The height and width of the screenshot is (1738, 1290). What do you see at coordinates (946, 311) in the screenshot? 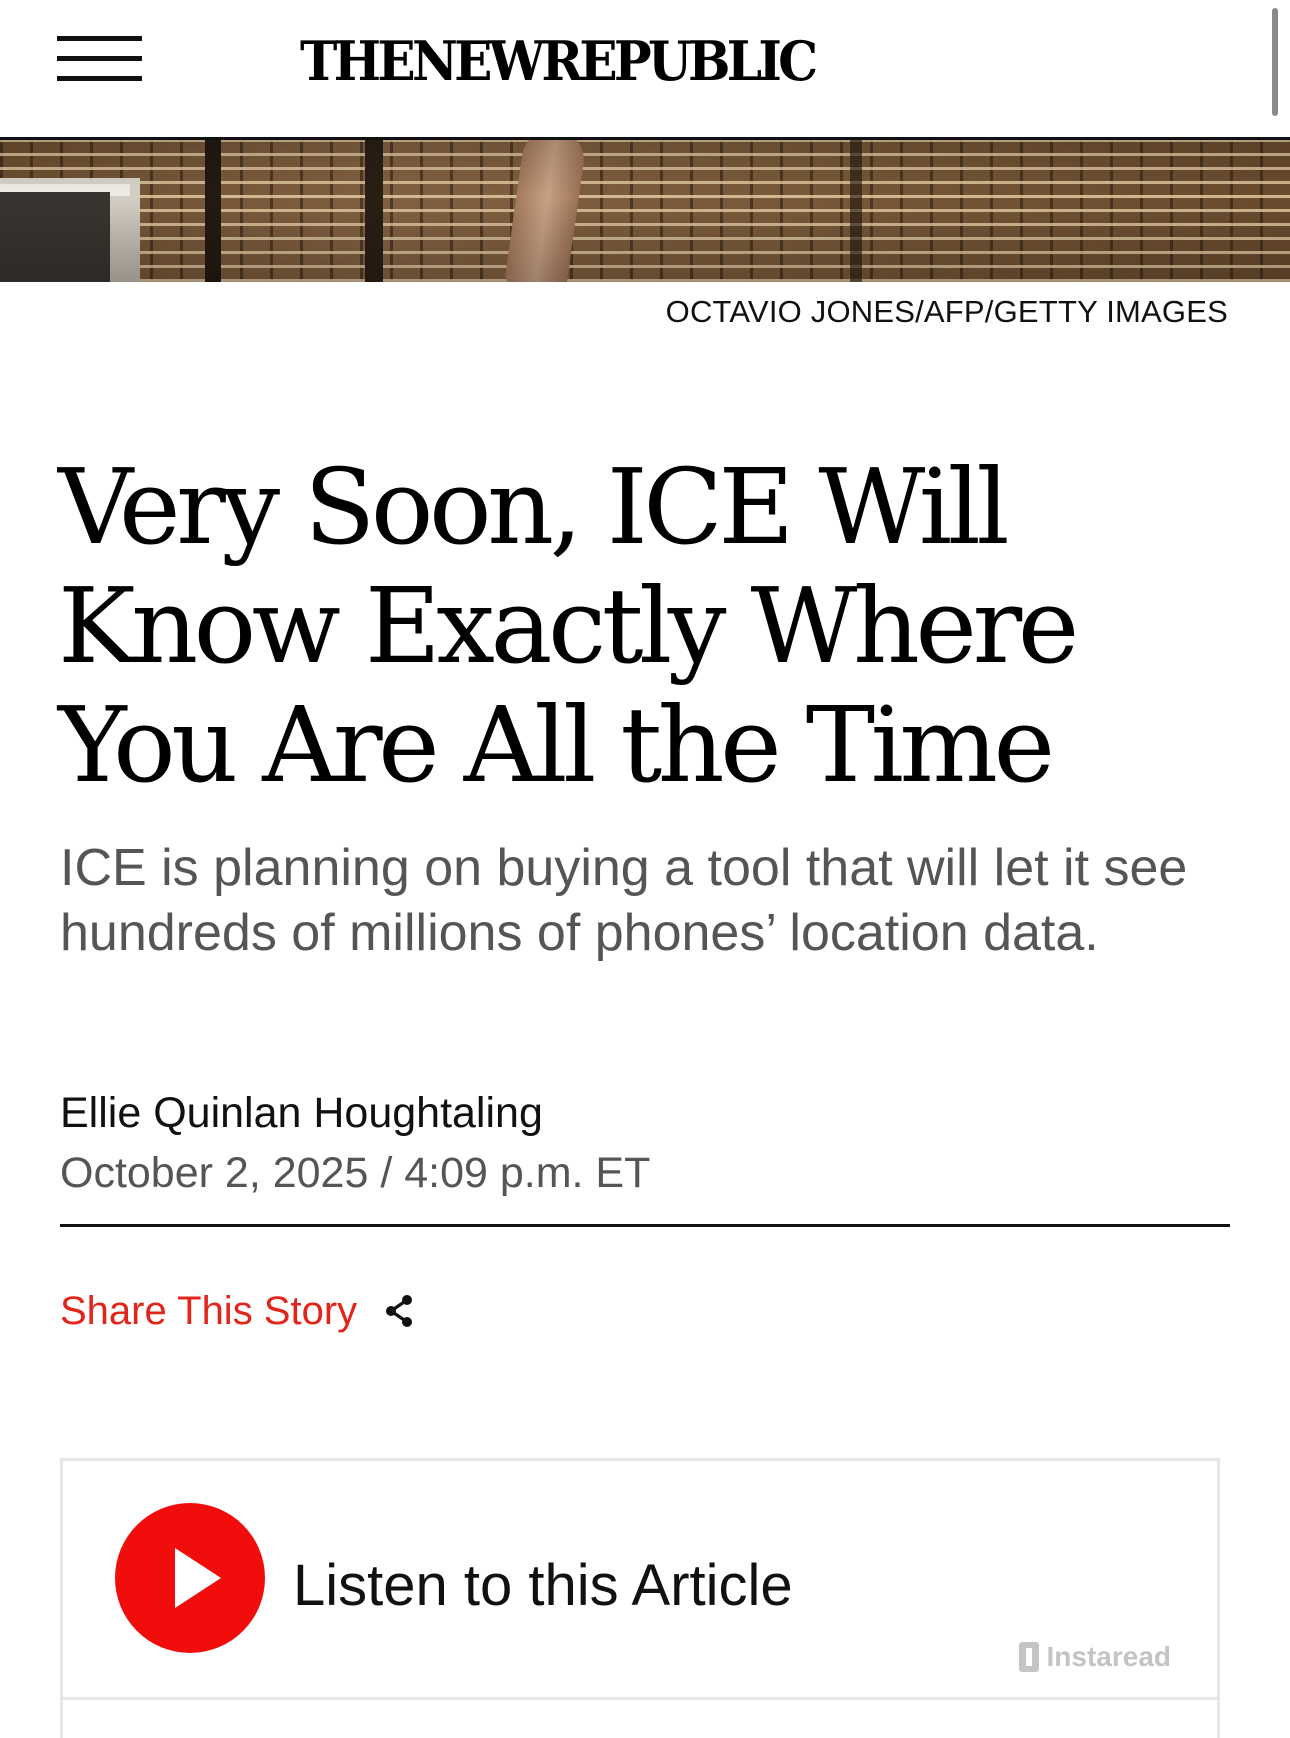
I see `photo-credit: OCTAVIO JONES/AFP/GETTY IMAGES` at bounding box center [946, 311].